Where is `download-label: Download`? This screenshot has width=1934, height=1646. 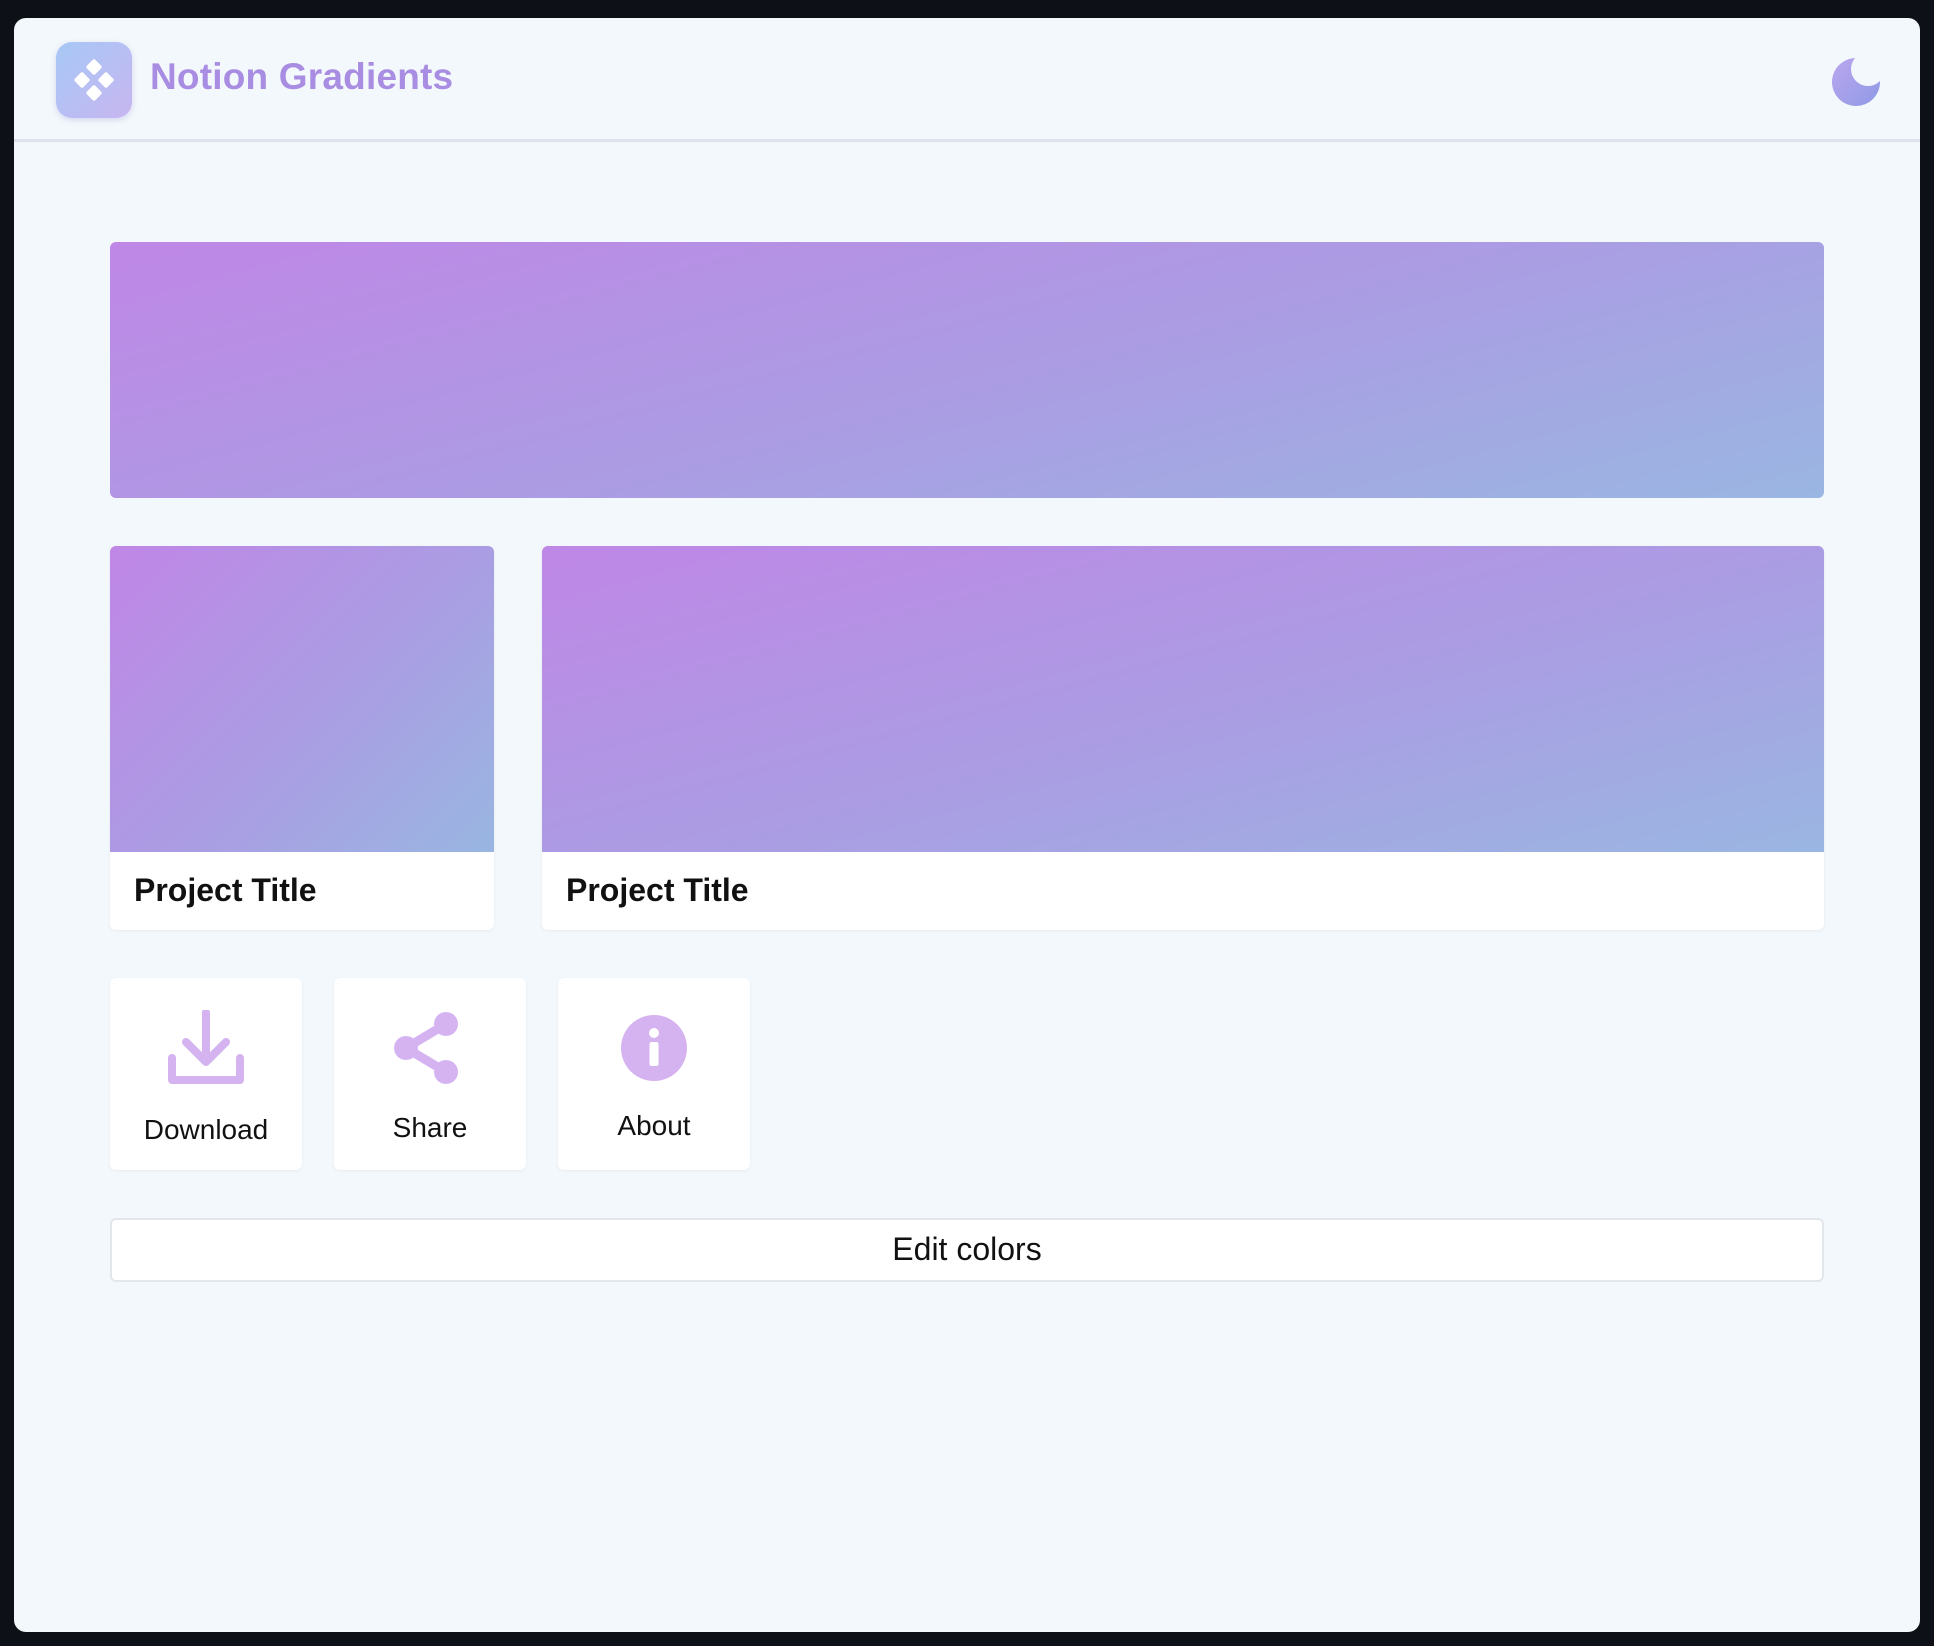
download-label: Download is located at coordinates (206, 1129).